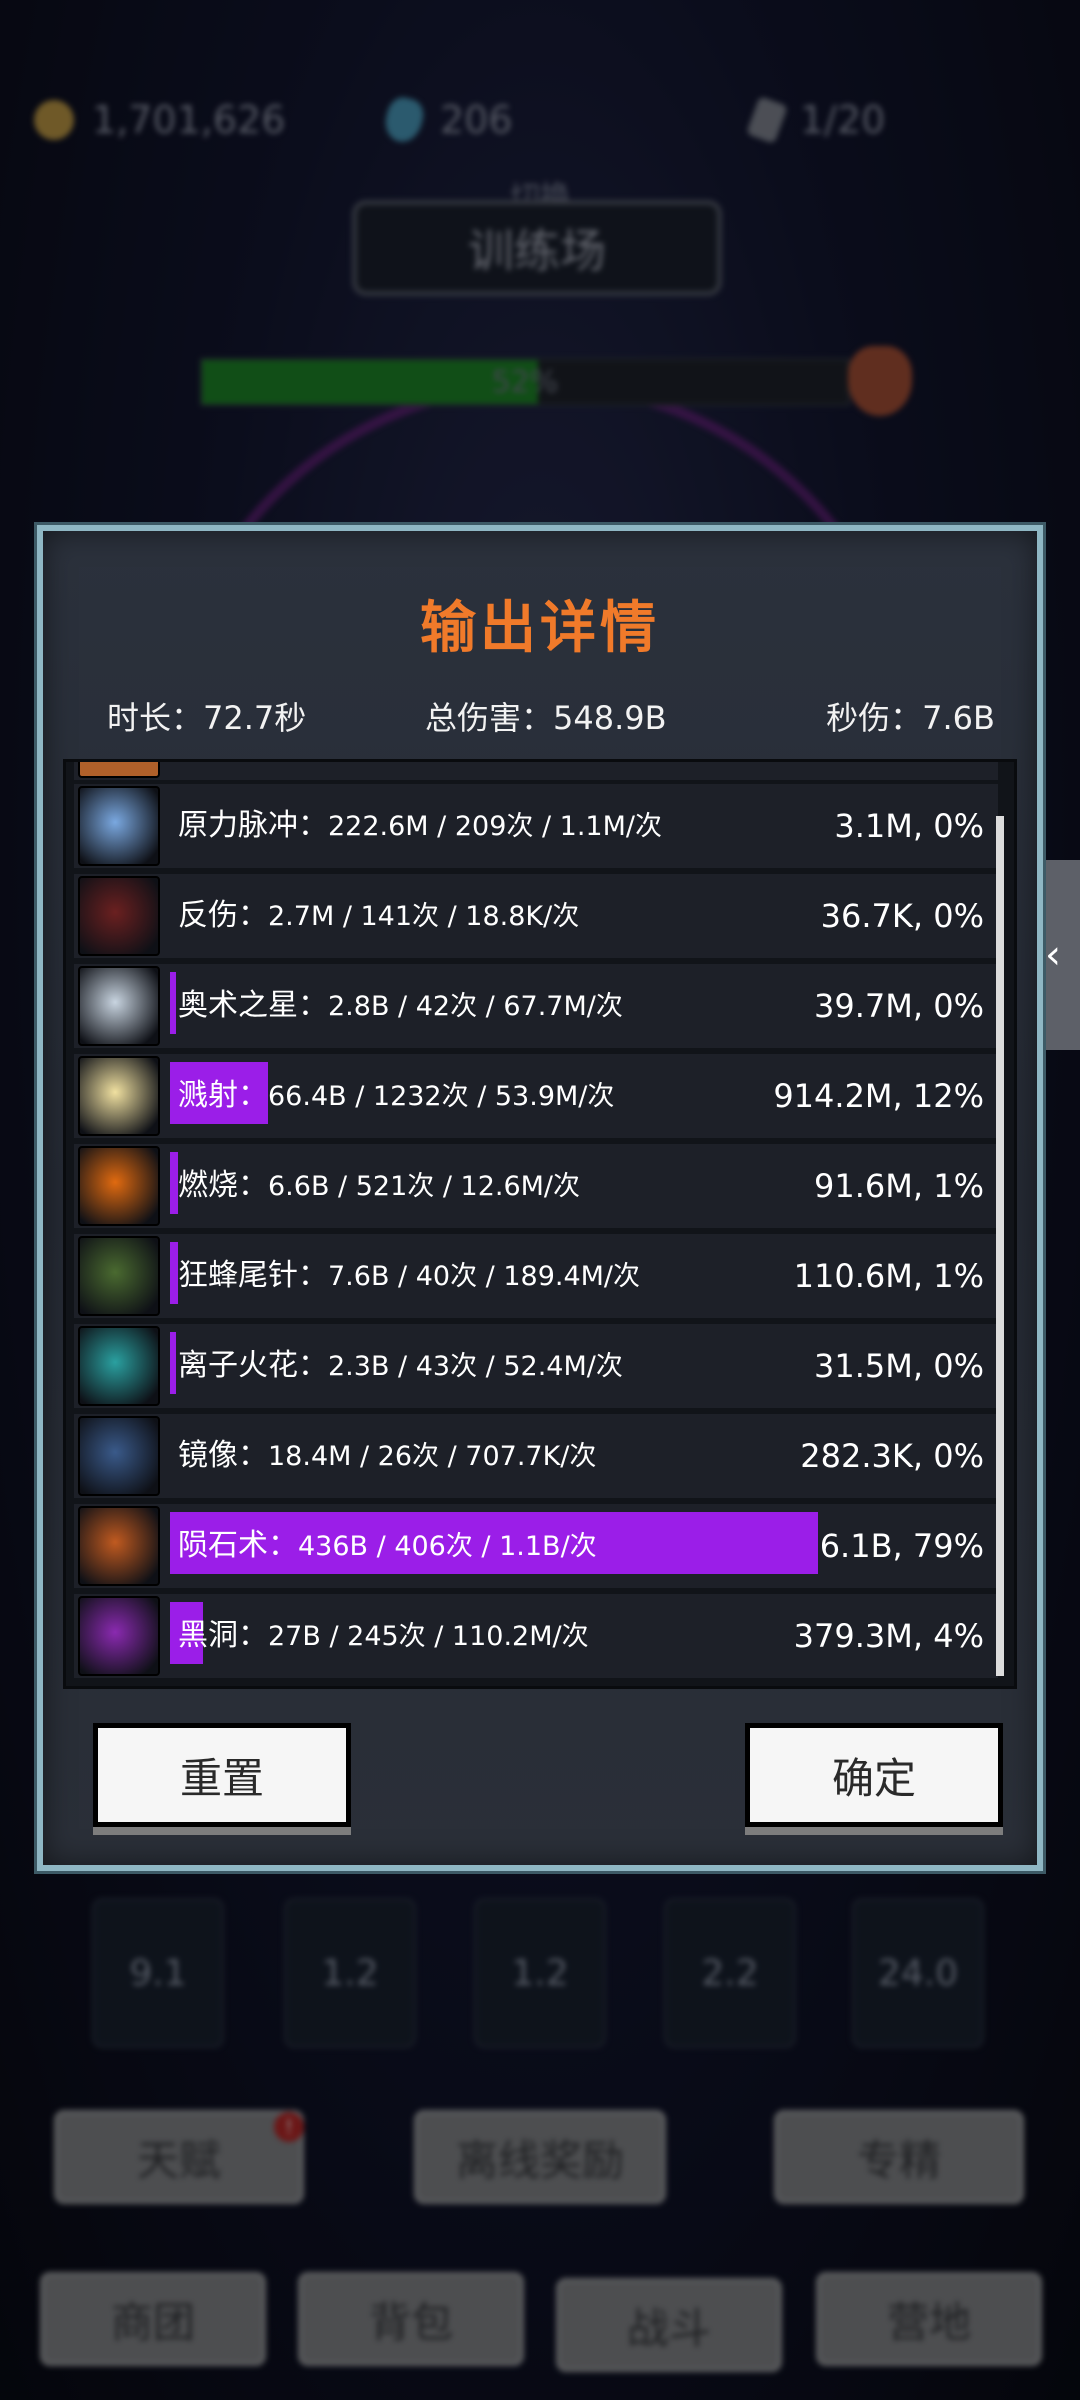  Describe the element at coordinates (223, 1095) in the screenshot. I see `skill-name: 溅射：` at that location.